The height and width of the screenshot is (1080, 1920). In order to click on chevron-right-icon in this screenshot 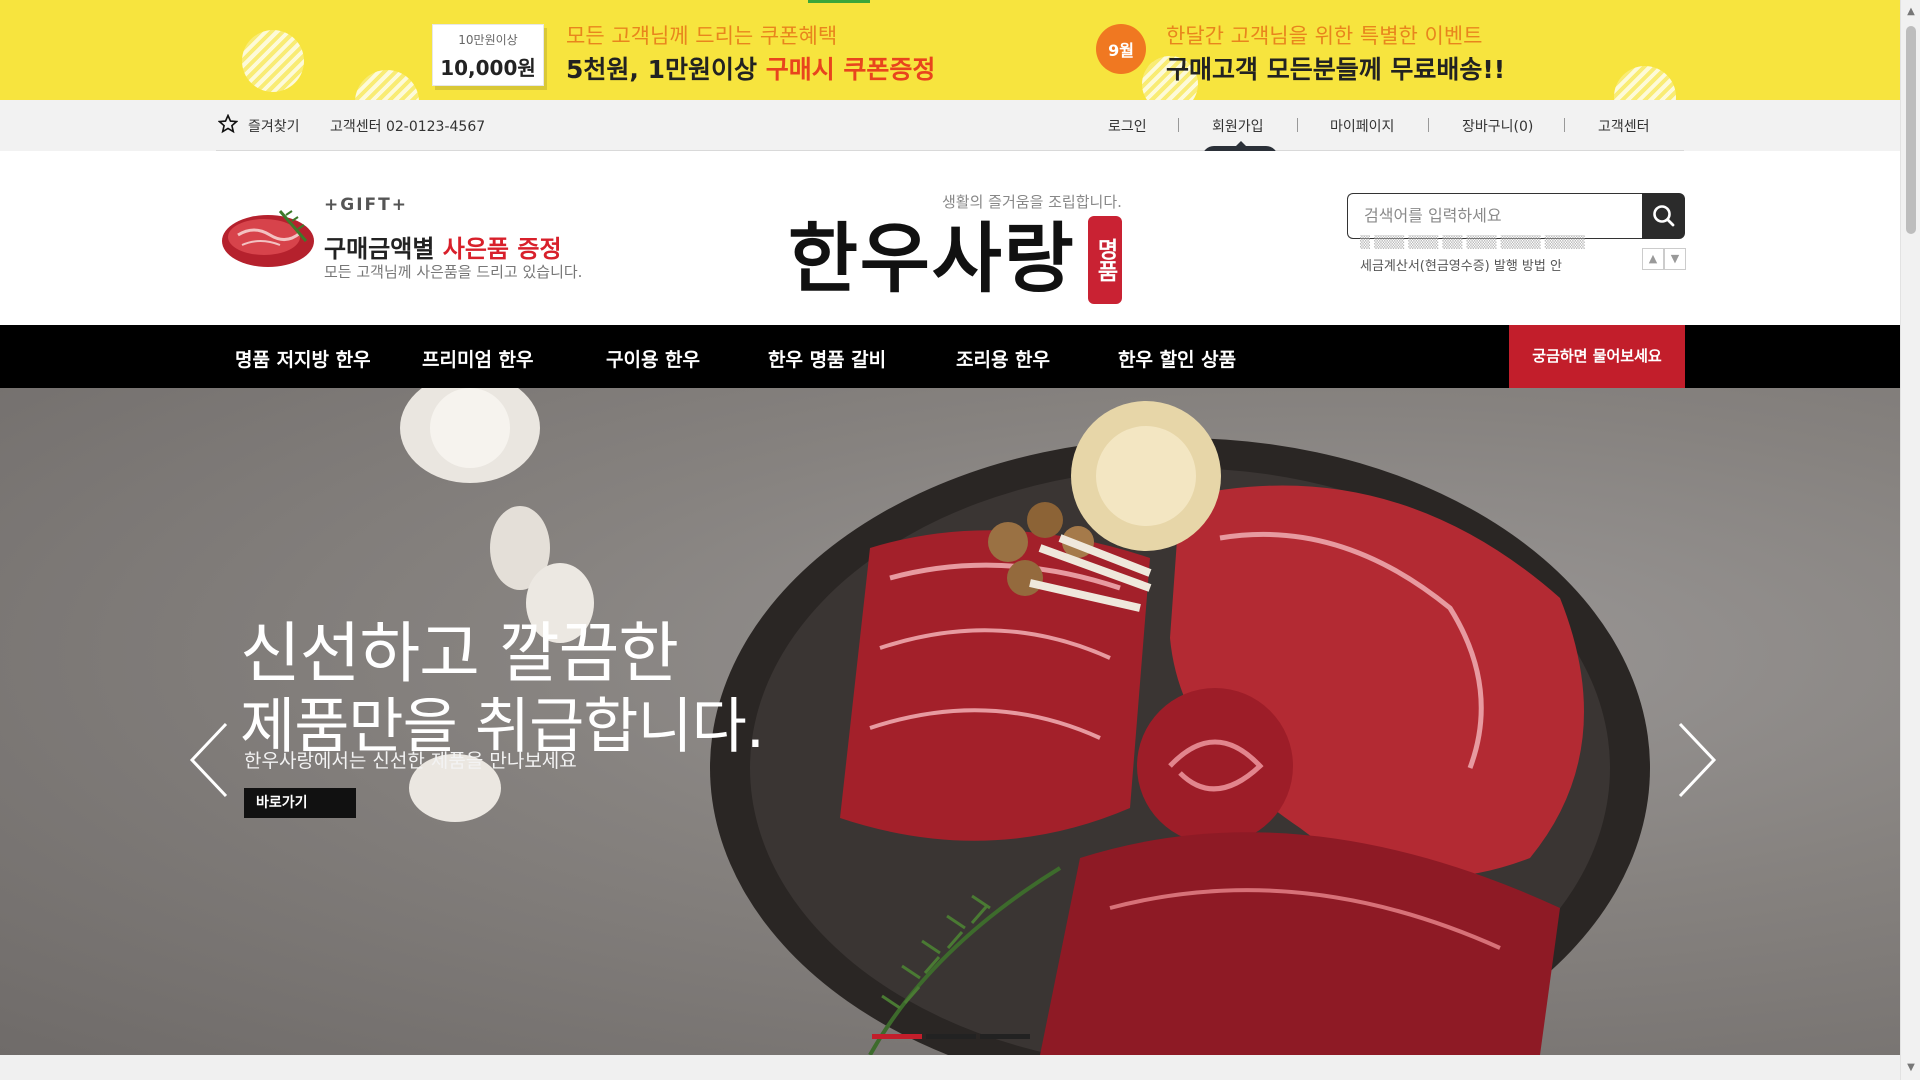, I will do `click(1695, 760)`.